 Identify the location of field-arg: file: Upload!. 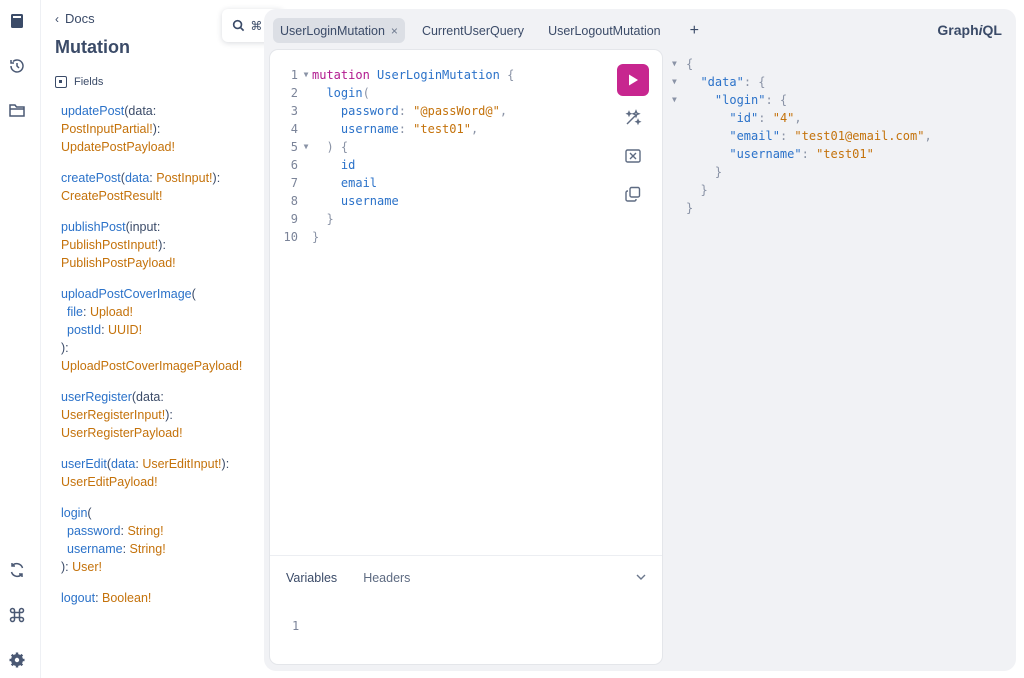
(161, 312).